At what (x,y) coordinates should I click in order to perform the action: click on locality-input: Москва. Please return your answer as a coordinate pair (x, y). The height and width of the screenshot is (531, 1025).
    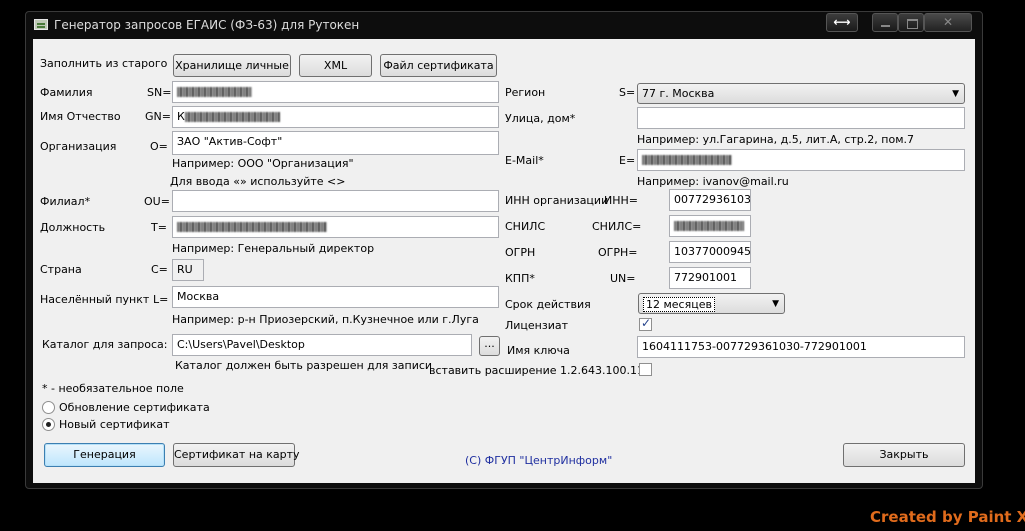
    Looking at the image, I should click on (335, 297).